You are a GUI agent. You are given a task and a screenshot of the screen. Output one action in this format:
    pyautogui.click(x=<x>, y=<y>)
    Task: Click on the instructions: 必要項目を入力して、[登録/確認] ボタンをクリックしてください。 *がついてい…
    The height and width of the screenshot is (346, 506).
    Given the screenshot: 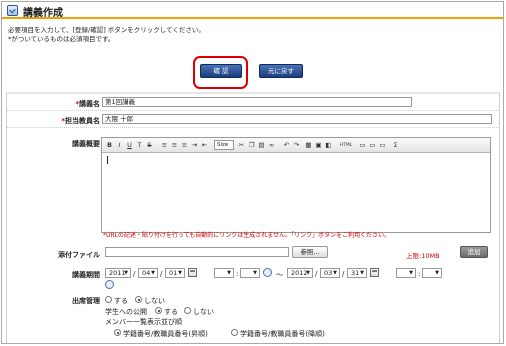 What is the action you would take?
    pyautogui.click(x=106, y=35)
    